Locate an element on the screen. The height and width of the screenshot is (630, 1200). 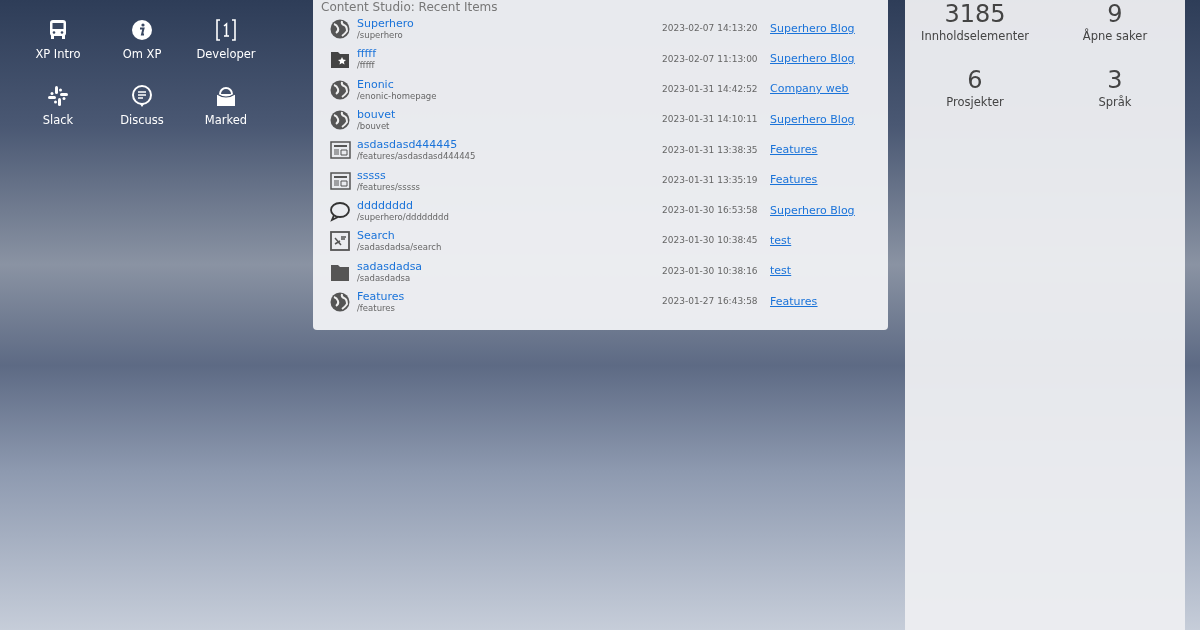
project-link: Company web is located at coordinates (809, 89).